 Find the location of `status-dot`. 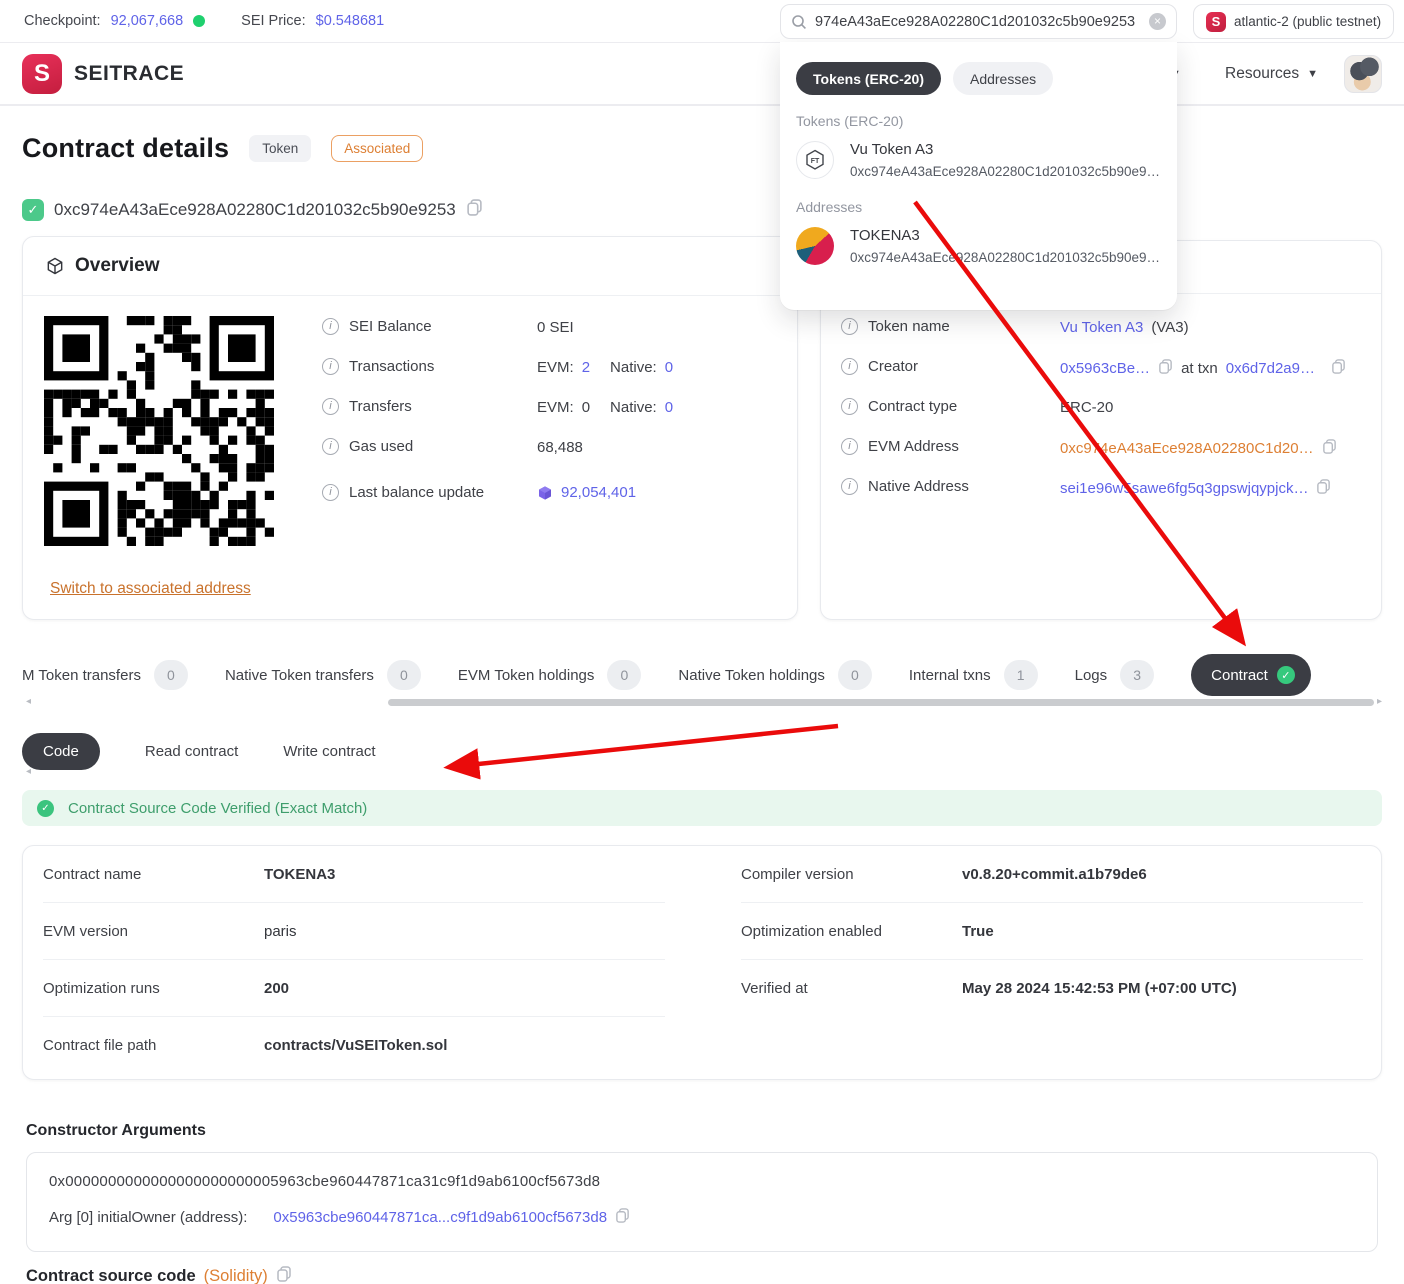

status-dot is located at coordinates (199, 21).